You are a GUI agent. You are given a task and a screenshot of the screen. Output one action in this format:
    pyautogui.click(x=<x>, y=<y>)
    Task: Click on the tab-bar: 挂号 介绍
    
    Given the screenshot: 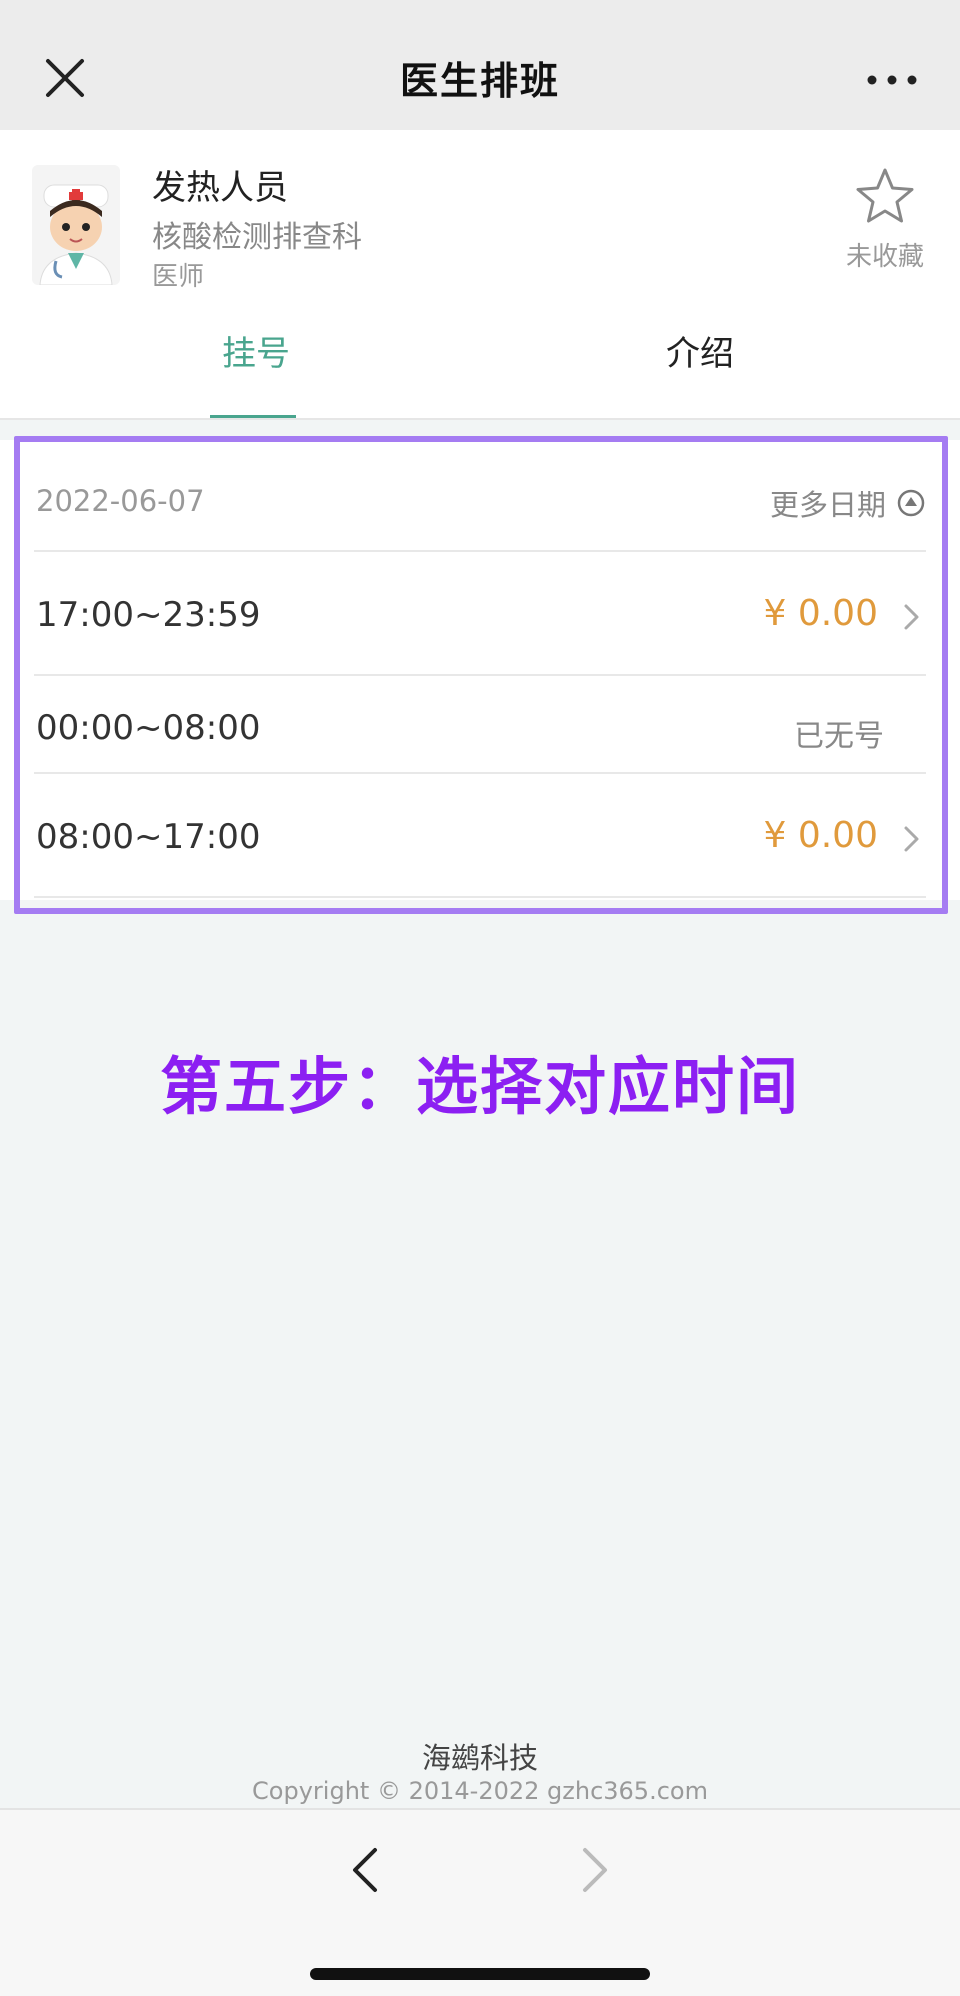 What is the action you would take?
    pyautogui.click(x=480, y=360)
    